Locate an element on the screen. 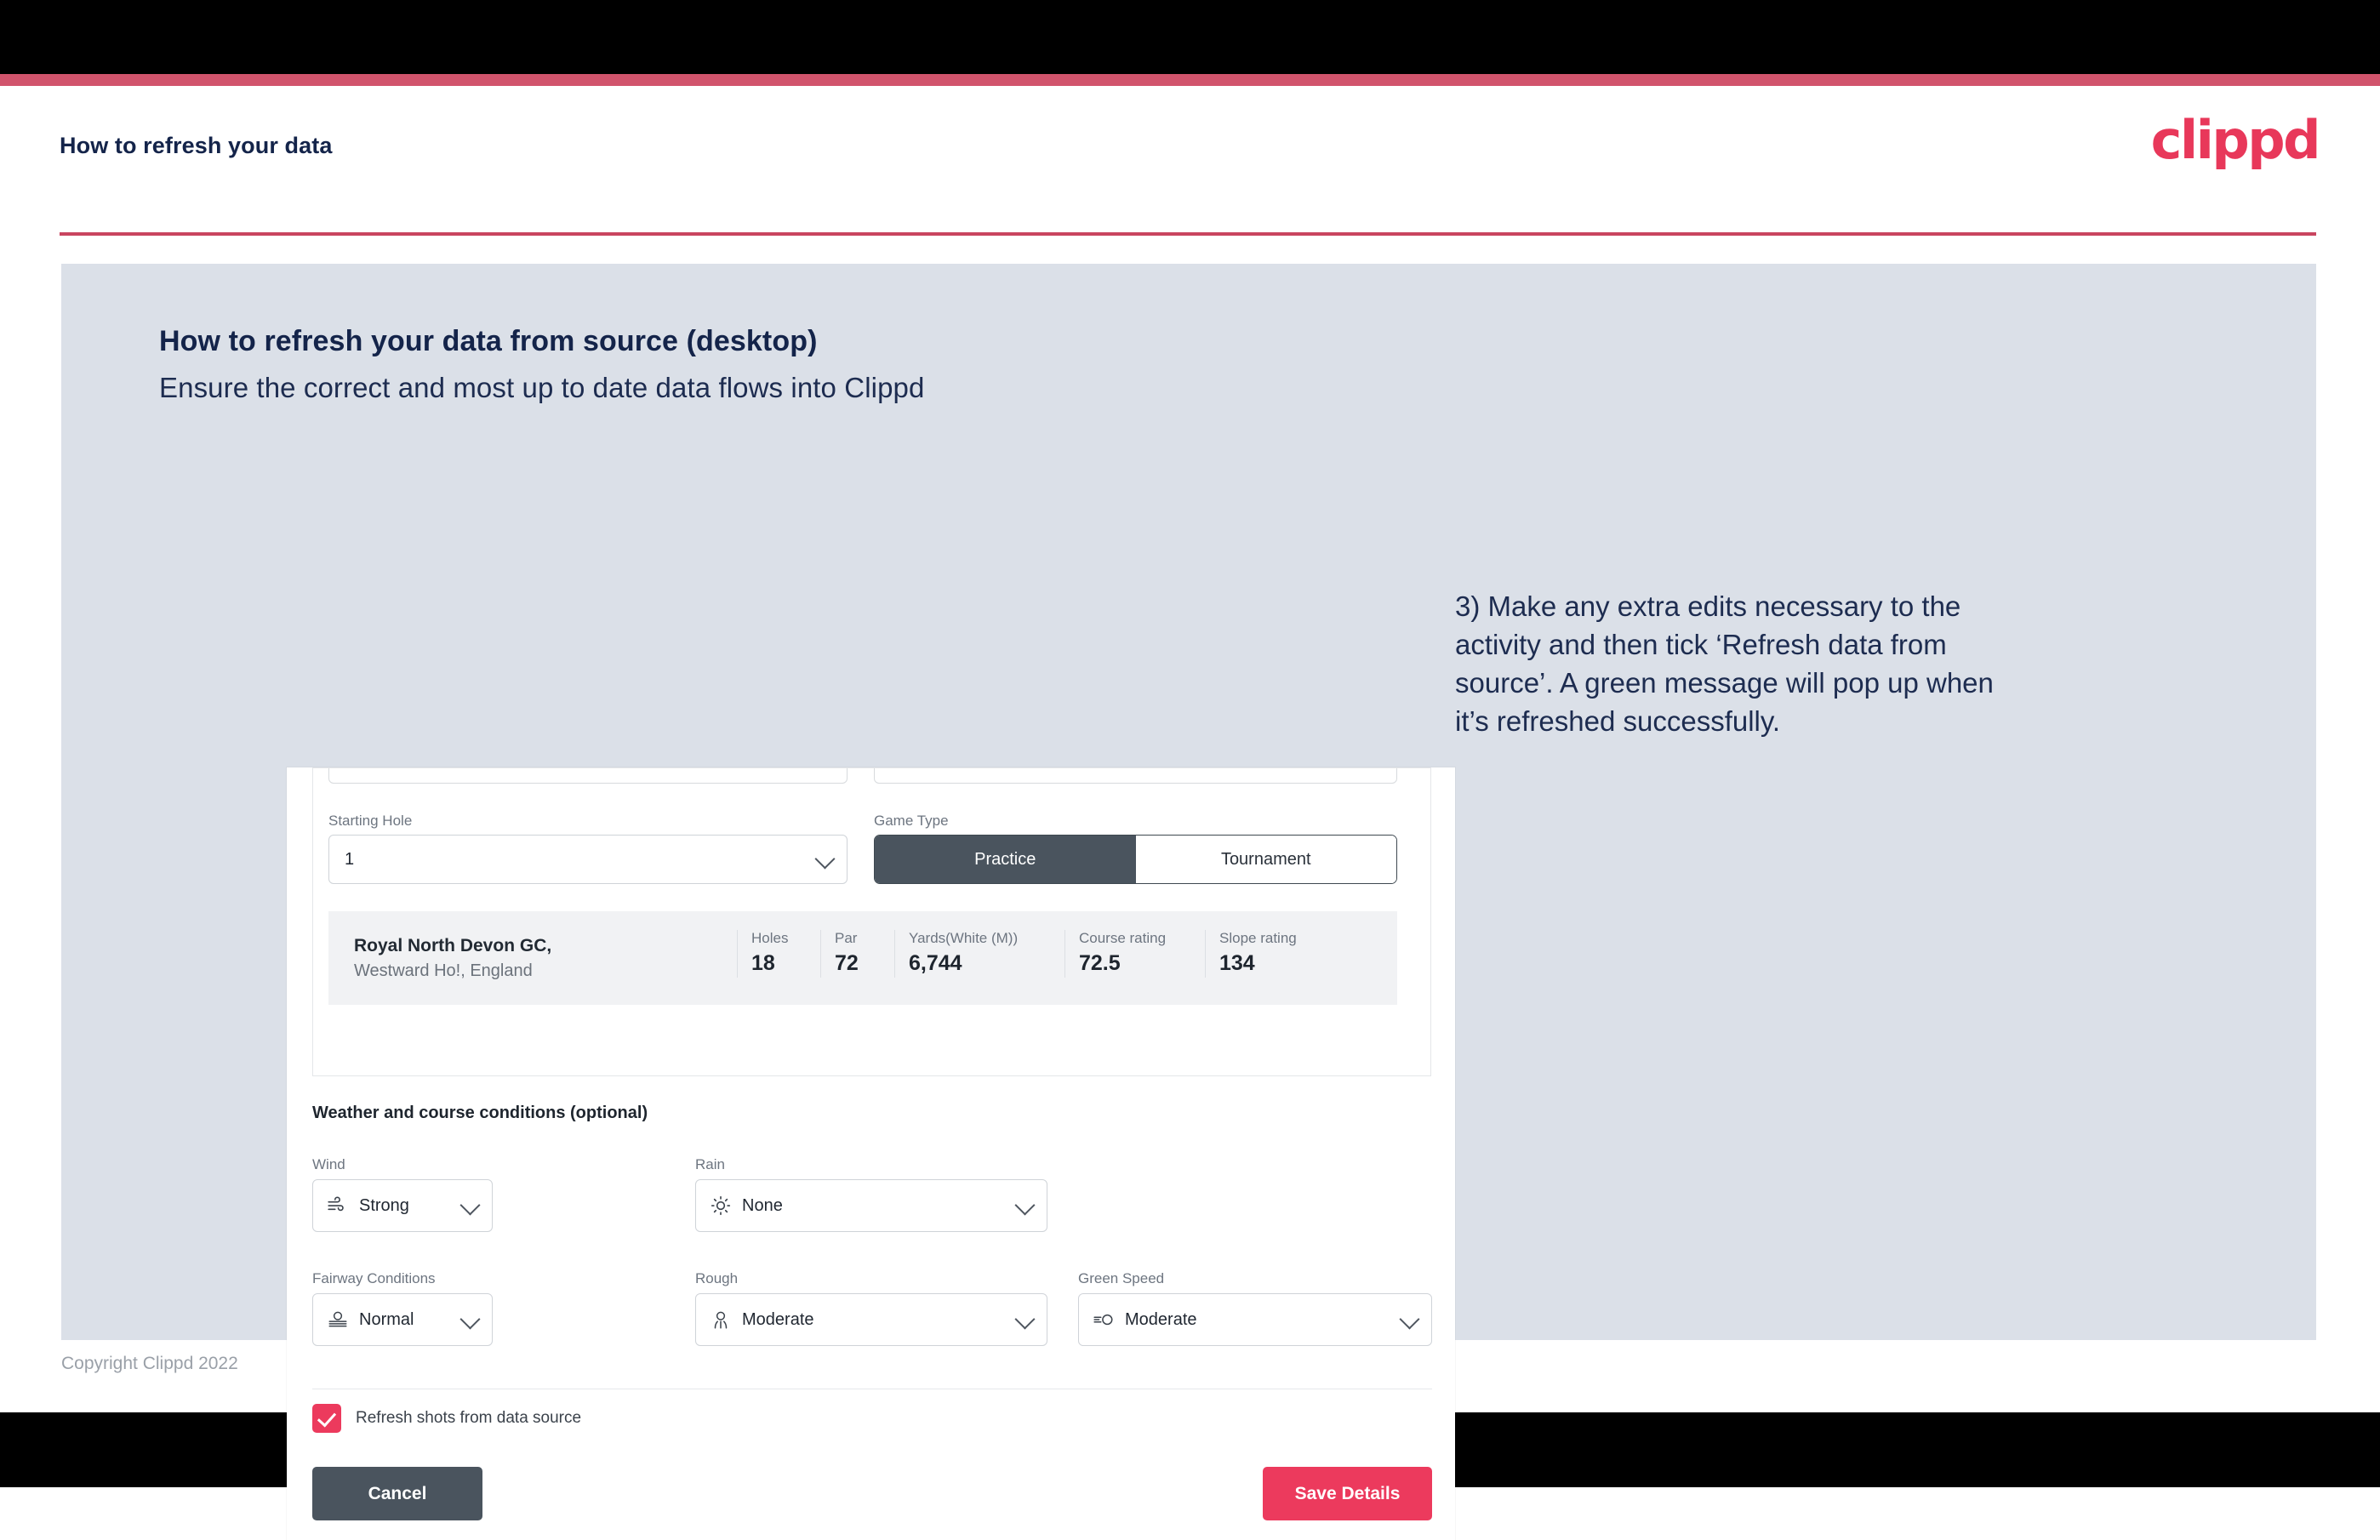  course-stat-par: Par 72 is located at coordinates (839, 954).